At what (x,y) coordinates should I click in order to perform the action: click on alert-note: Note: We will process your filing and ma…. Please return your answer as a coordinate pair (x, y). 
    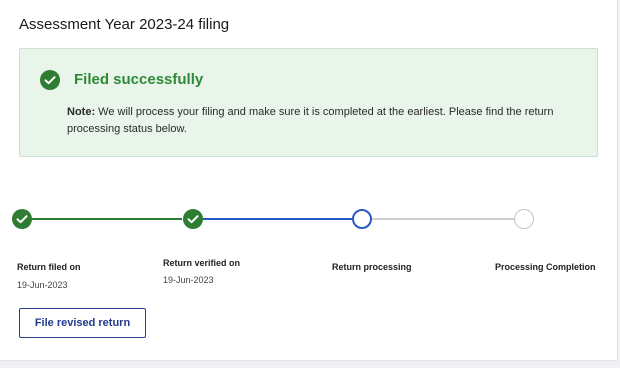
    Looking at the image, I should click on (327, 121).